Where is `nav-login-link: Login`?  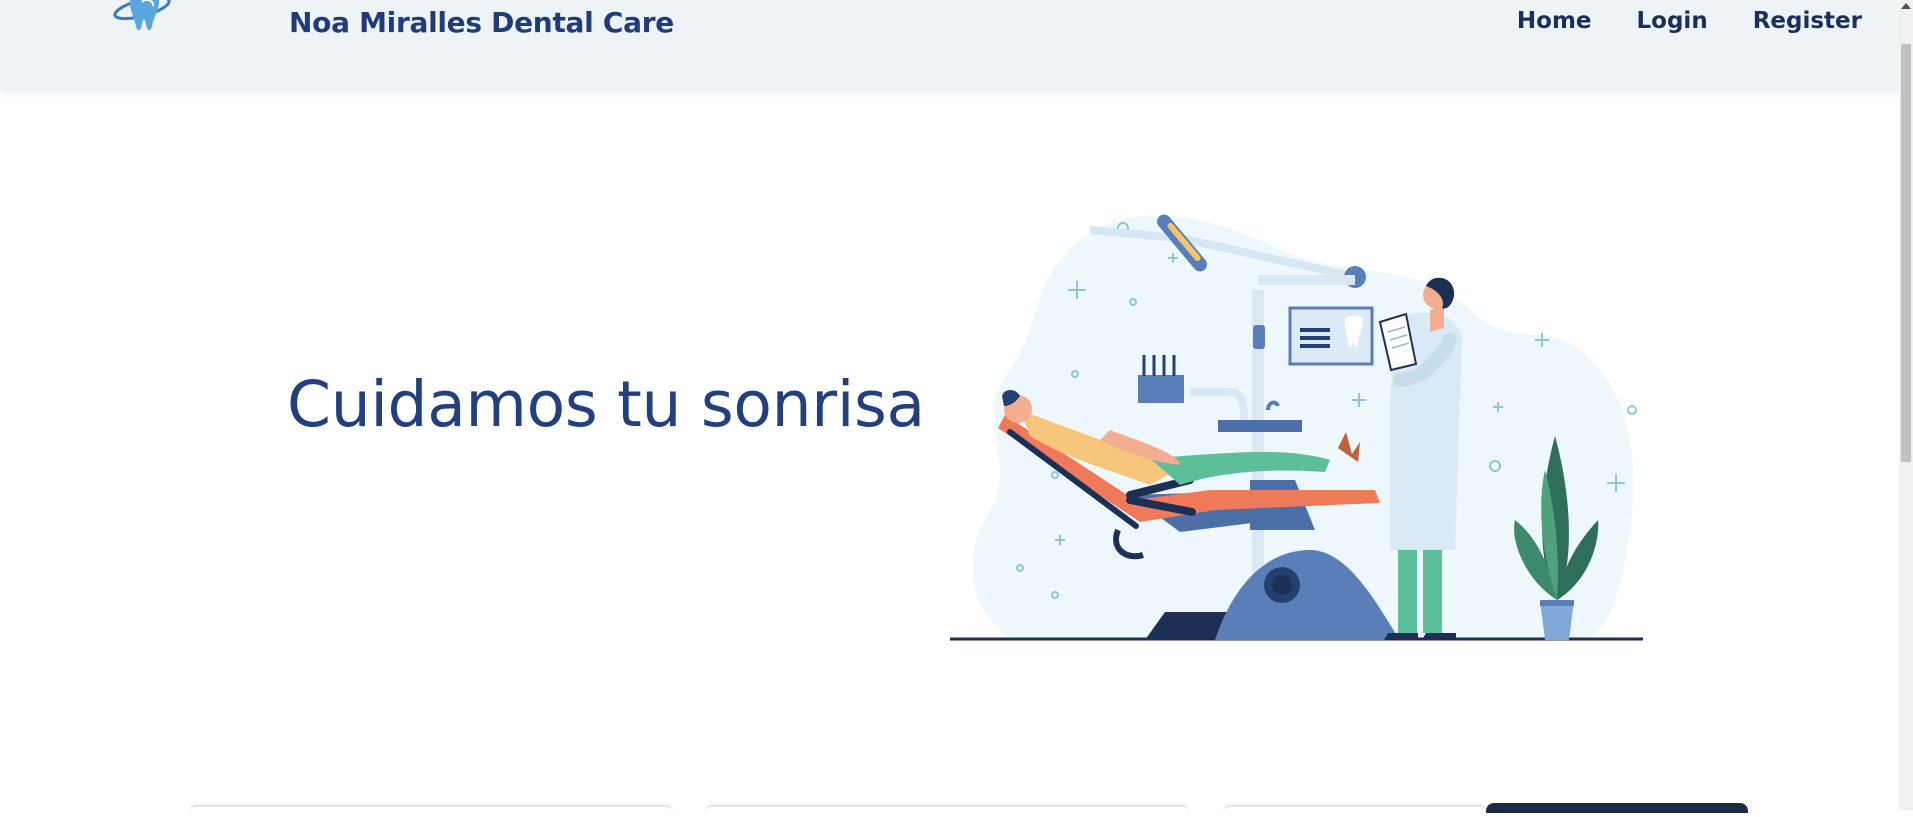 nav-login-link: Login is located at coordinates (1672, 21).